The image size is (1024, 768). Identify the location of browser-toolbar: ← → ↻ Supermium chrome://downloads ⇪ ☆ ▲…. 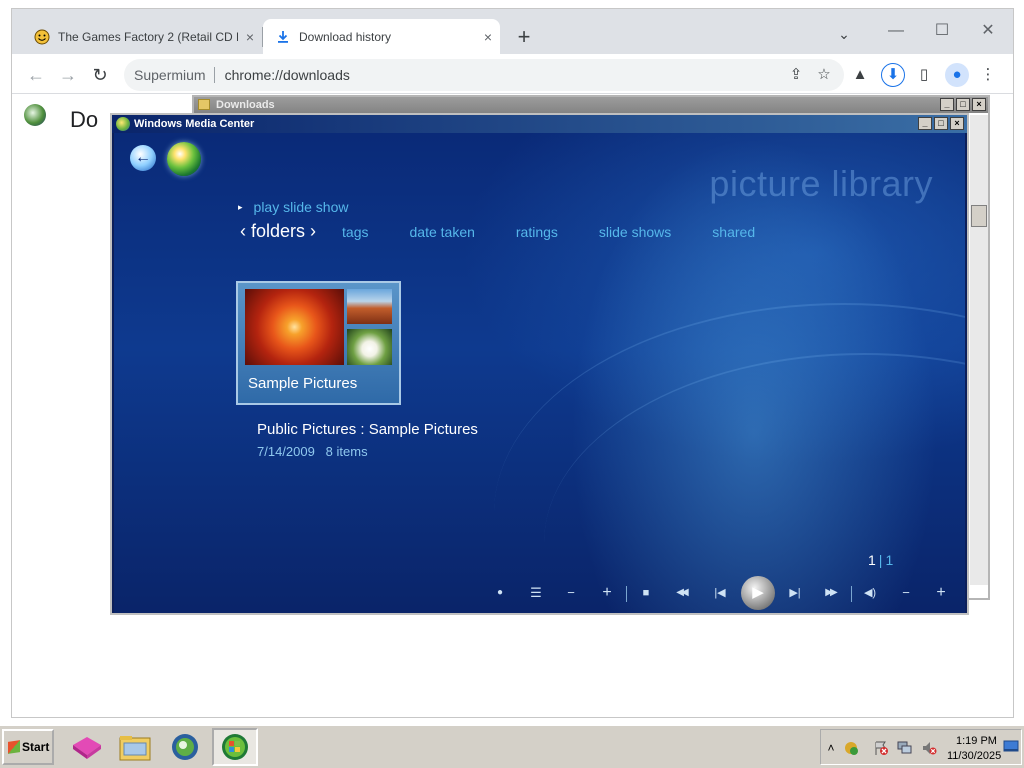
(512, 74).